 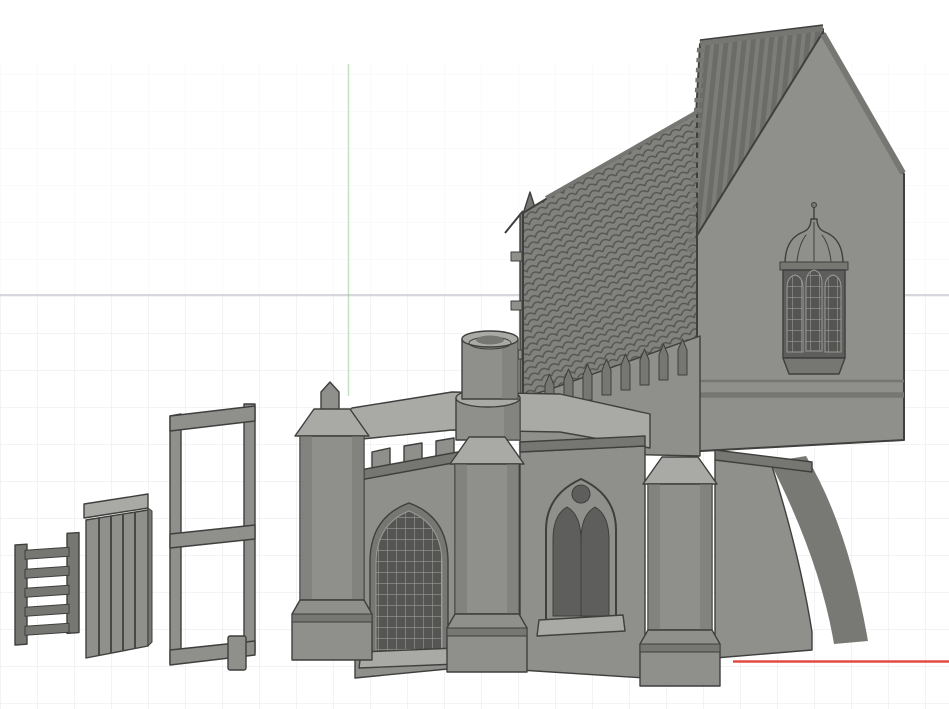 I want to click on oriel-finial-ball, so click(x=814, y=205).